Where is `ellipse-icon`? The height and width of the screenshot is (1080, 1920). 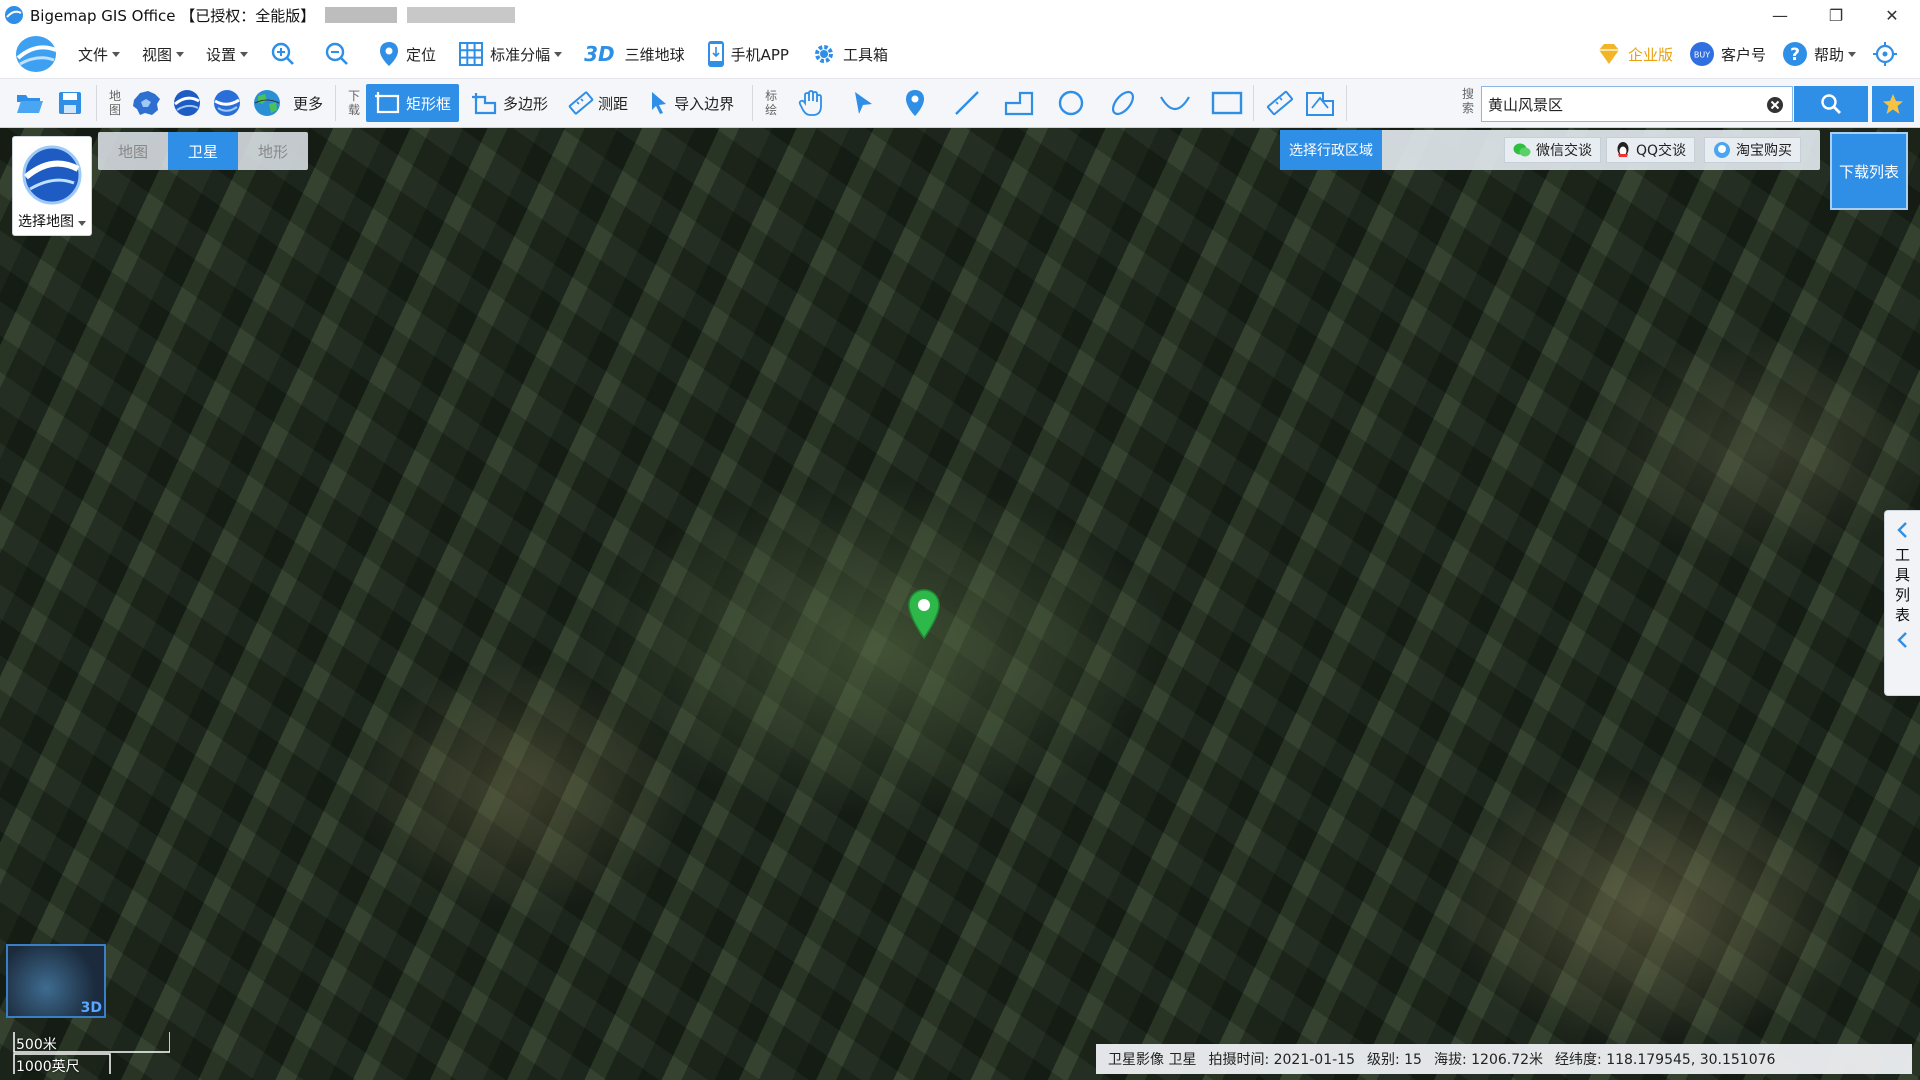 ellipse-icon is located at coordinates (1123, 103).